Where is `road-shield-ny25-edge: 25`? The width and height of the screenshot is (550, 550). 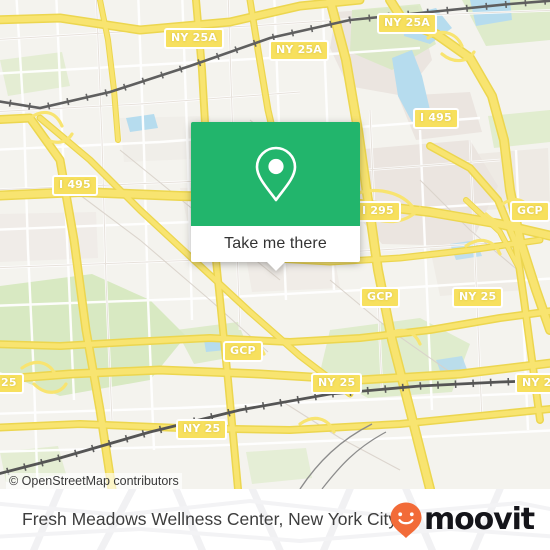
road-shield-ny25-edge: 25 is located at coordinates (12, 383).